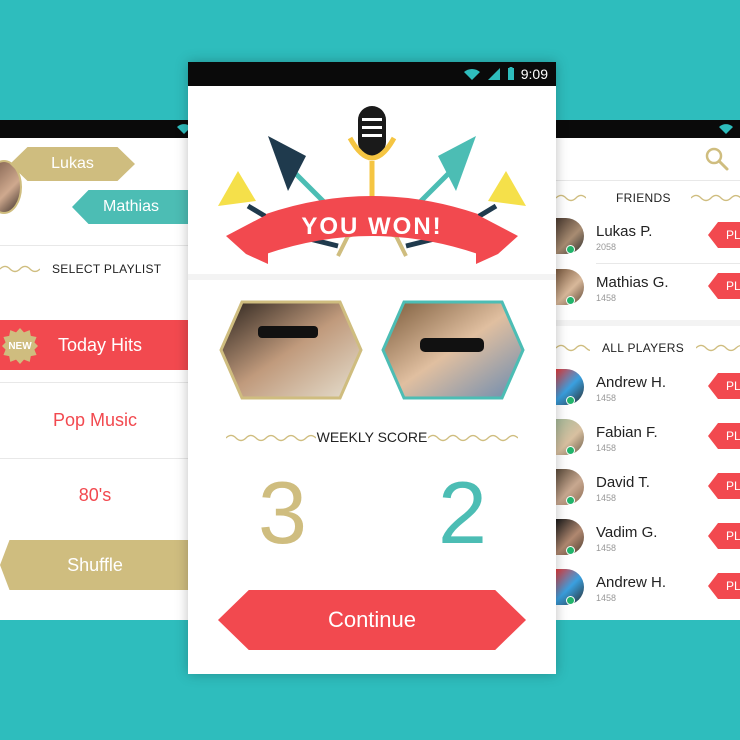 Image resolution: width=740 pixels, height=740 pixels. Describe the element at coordinates (648, 323) in the screenshot. I see `section-divider` at that location.